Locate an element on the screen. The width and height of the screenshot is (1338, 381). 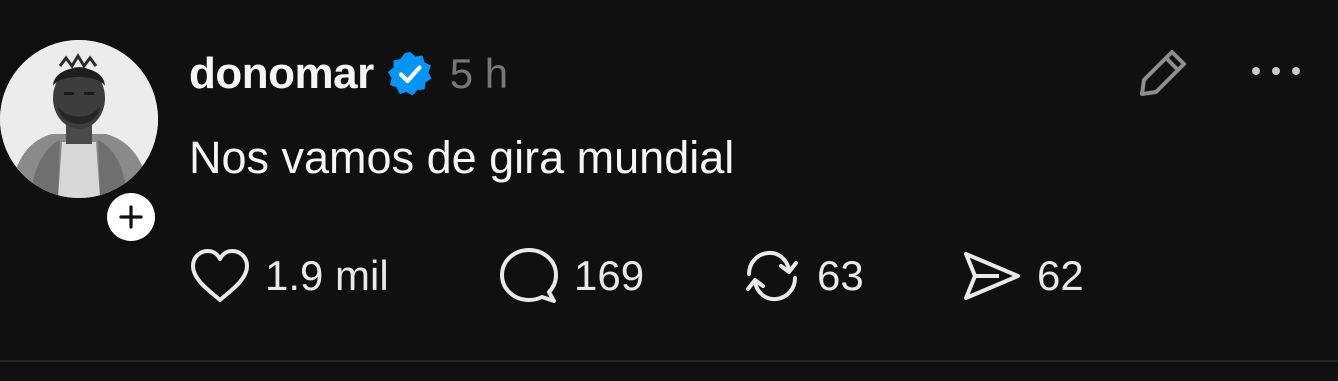
share-count: 62 is located at coordinates (1060, 275).